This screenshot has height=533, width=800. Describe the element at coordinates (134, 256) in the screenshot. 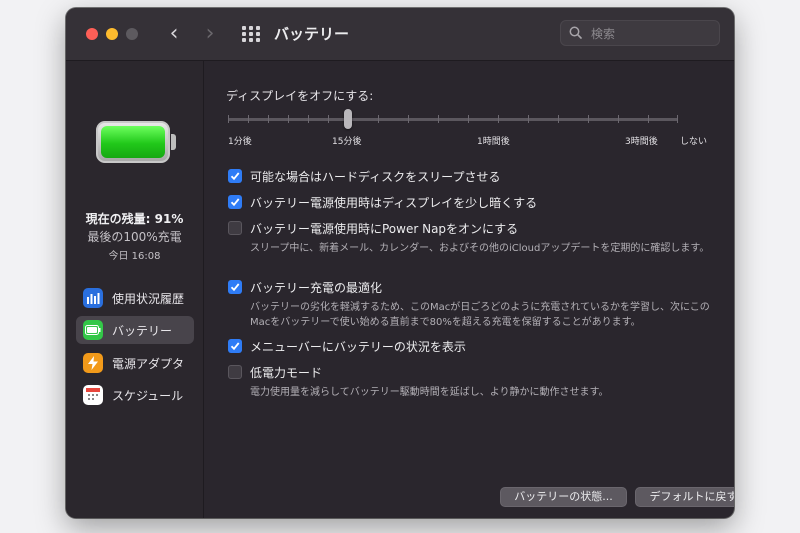

I see `last-full-charge-time: 今日 16:08` at that location.